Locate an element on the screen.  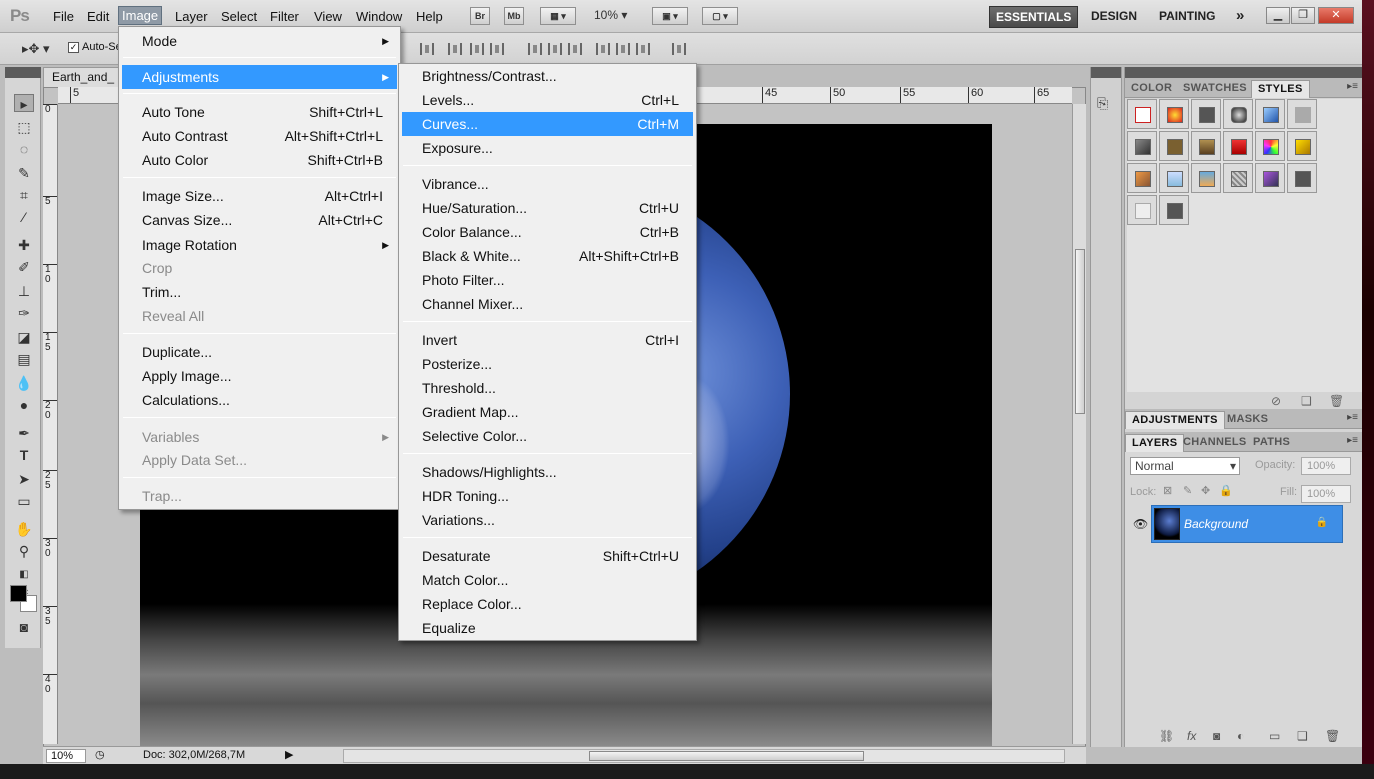
delete-layer-icon: 🗑 is located at coordinates (1332, 736).